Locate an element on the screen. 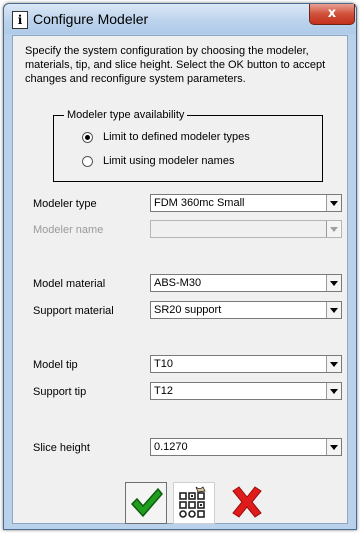  red-x-icon is located at coordinates (247, 502).